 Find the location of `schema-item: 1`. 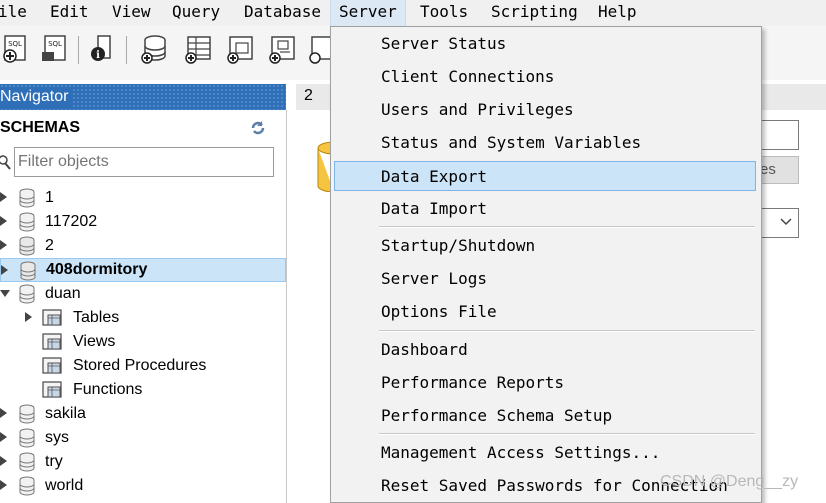

schema-item: 1 is located at coordinates (143, 198).